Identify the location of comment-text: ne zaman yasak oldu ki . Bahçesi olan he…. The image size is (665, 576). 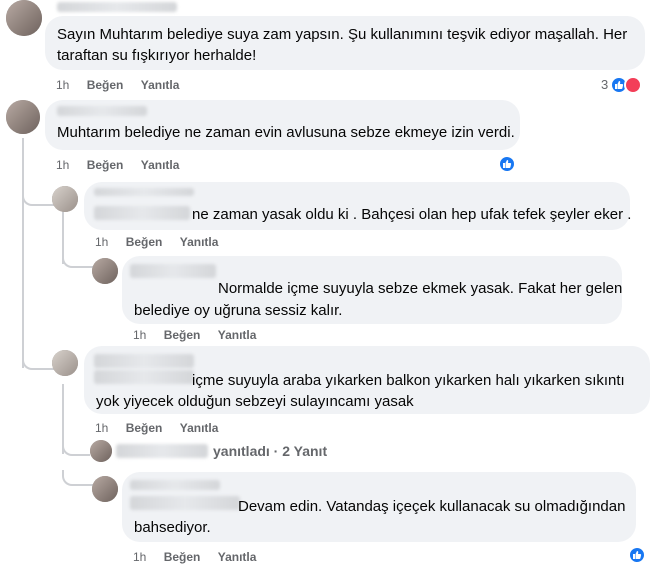
(412, 214).